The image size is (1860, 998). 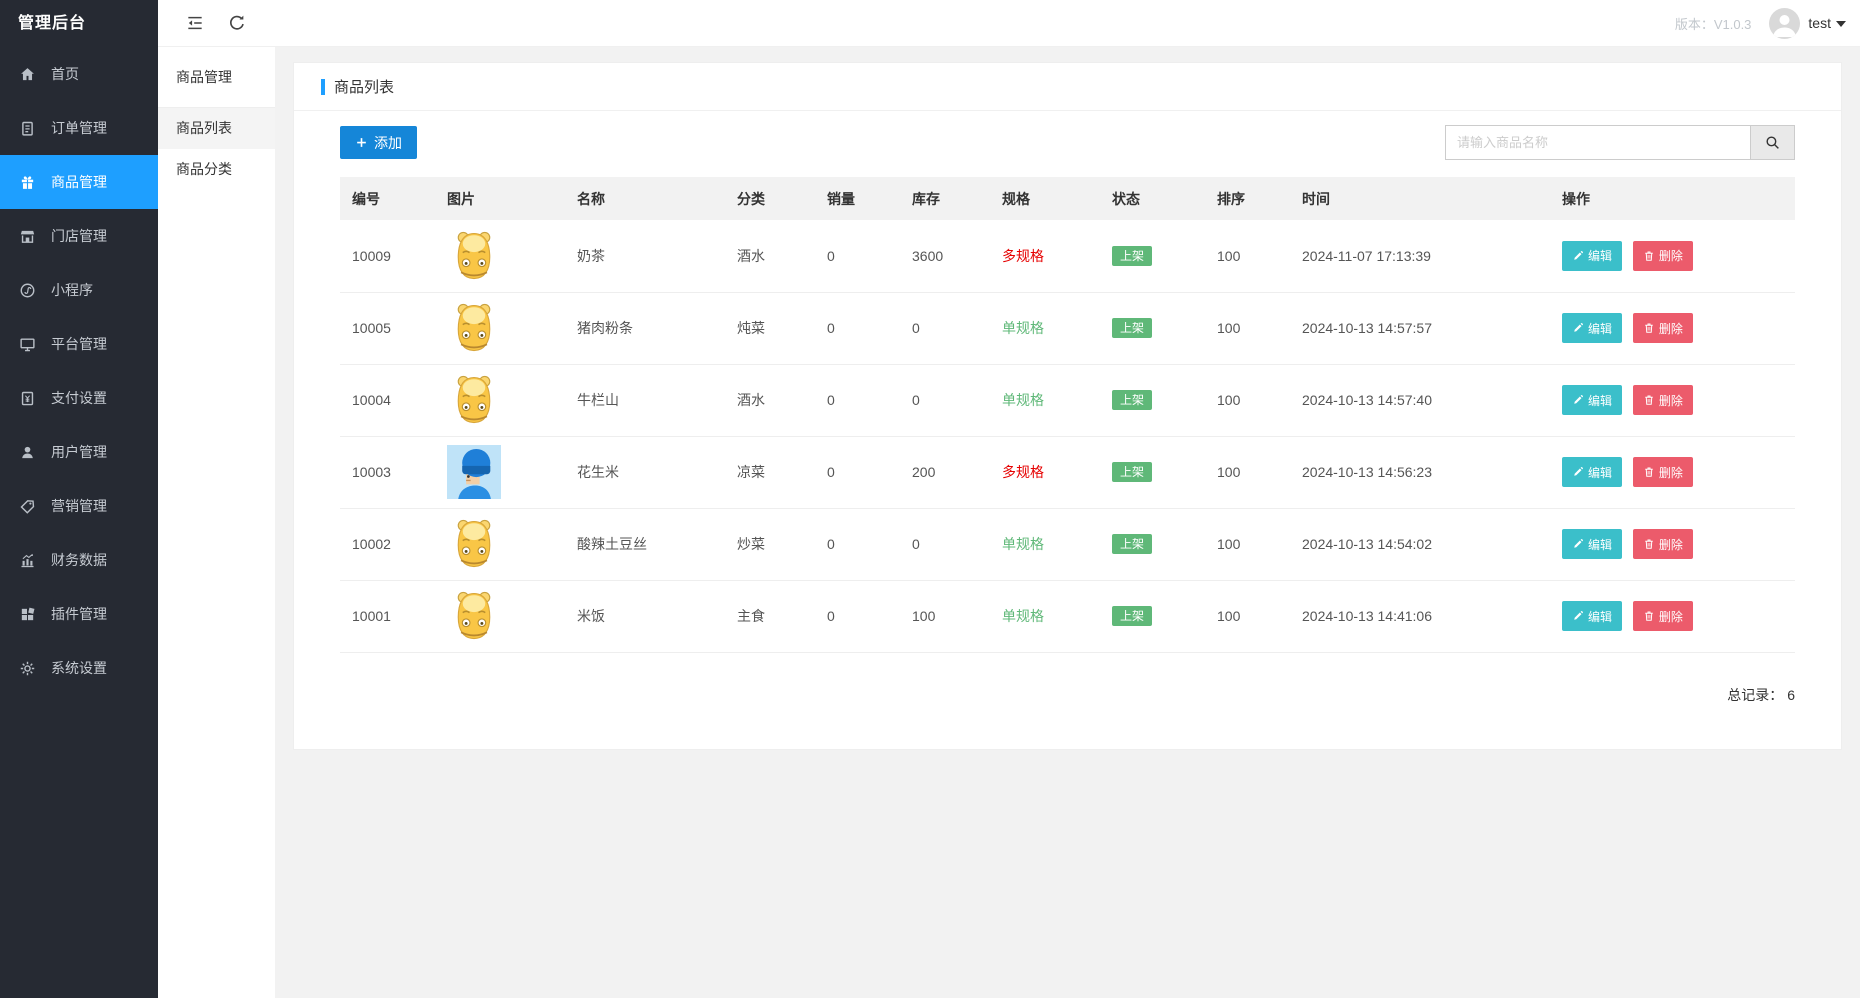 I want to click on cell-id: 10002, so click(x=387, y=544).